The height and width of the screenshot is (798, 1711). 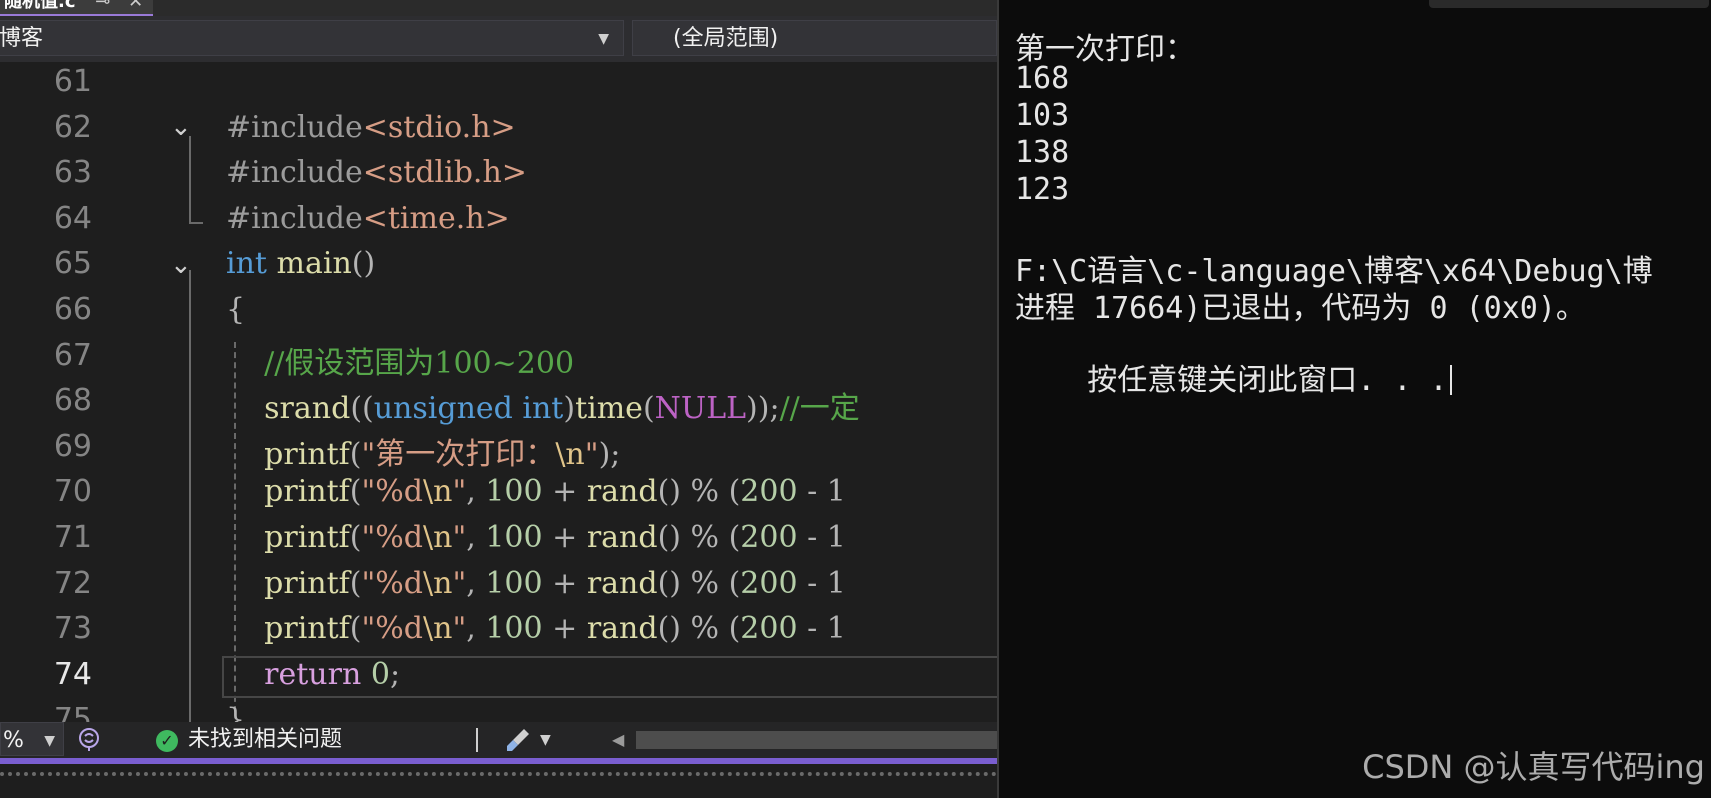 I want to click on code-token: unsigned int, so click(x=468, y=409).